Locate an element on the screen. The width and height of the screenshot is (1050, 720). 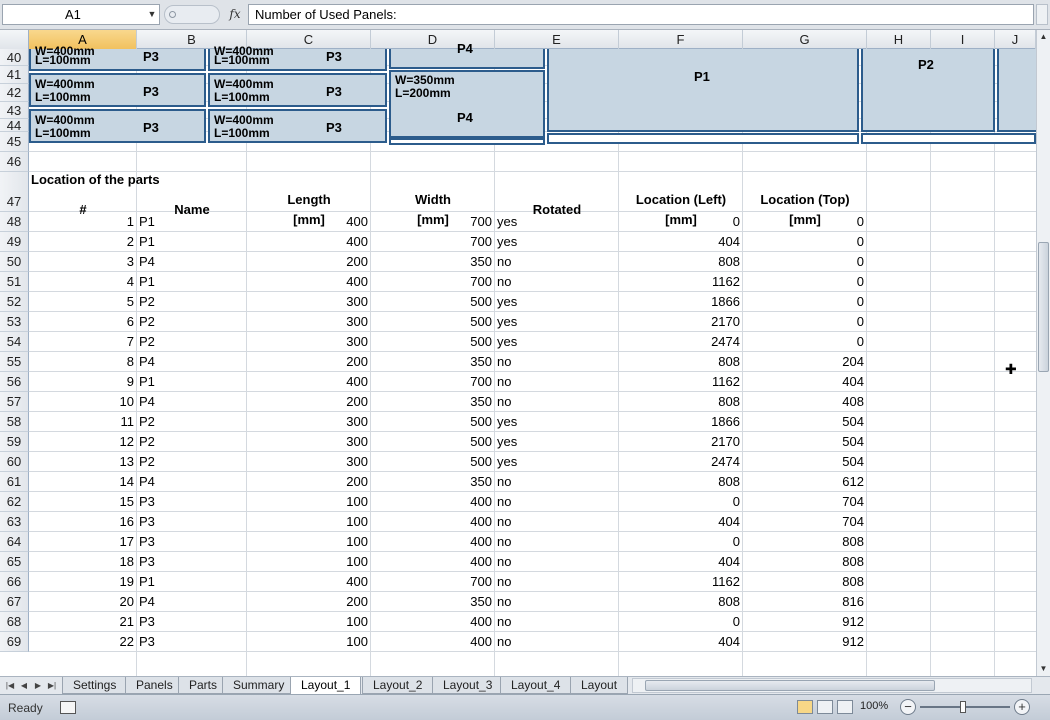
horizontal-scrollbar is located at coordinates (832, 685).